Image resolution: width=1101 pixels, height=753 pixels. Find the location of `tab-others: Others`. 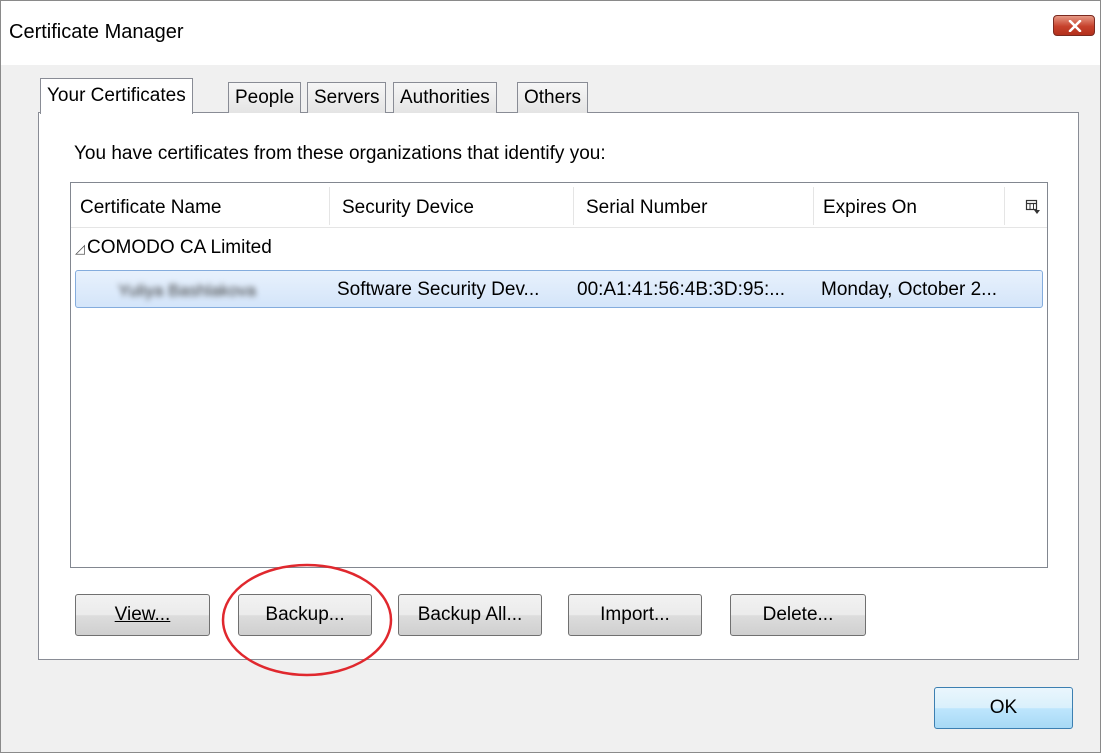

tab-others: Others is located at coordinates (553, 97).